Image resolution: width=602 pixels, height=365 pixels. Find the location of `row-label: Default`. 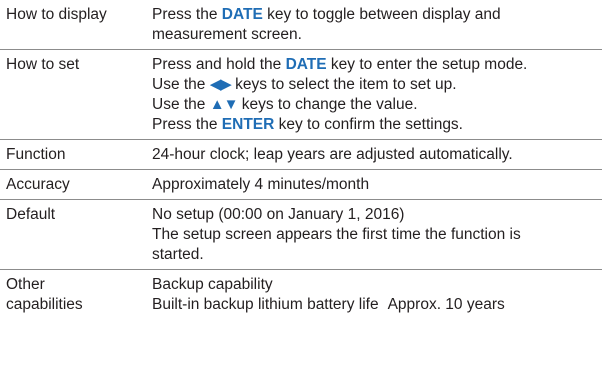

row-label: Default is located at coordinates (31, 214).